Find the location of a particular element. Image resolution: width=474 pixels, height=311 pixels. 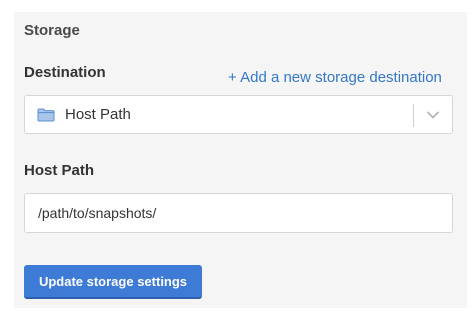

host-path-input is located at coordinates (238, 213).